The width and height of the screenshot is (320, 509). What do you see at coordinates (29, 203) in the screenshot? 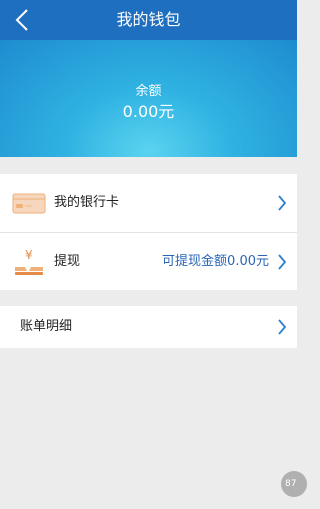
I see `bank-card-icon` at bounding box center [29, 203].